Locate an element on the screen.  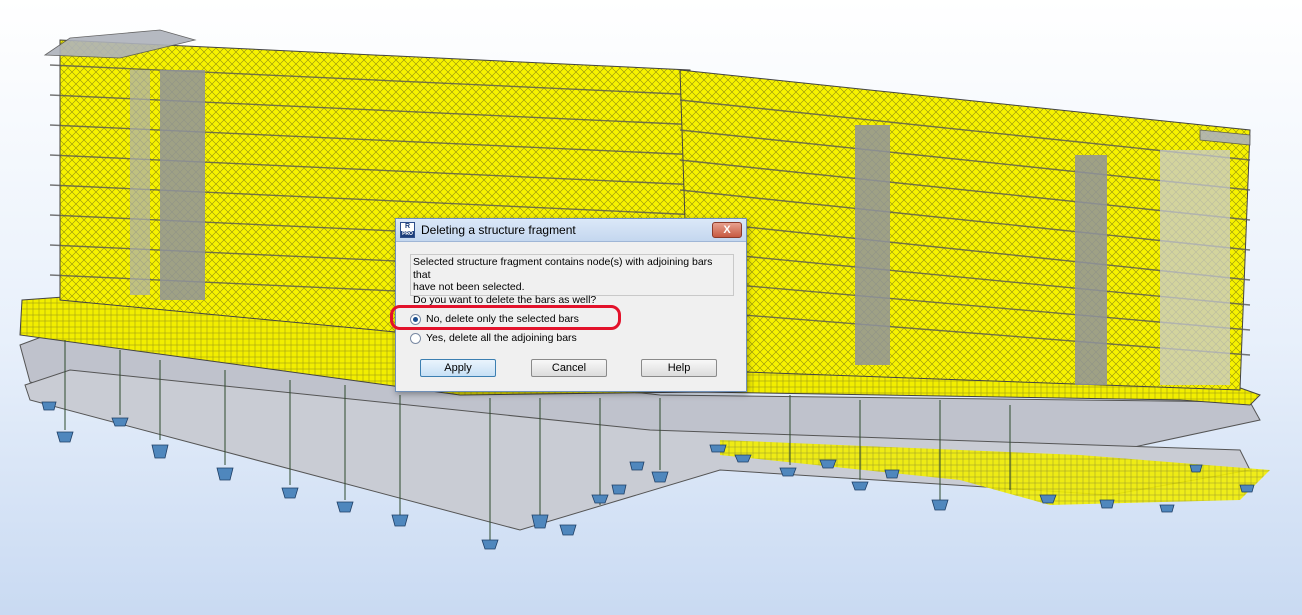
radio-unselected-icon is located at coordinates (415, 338).